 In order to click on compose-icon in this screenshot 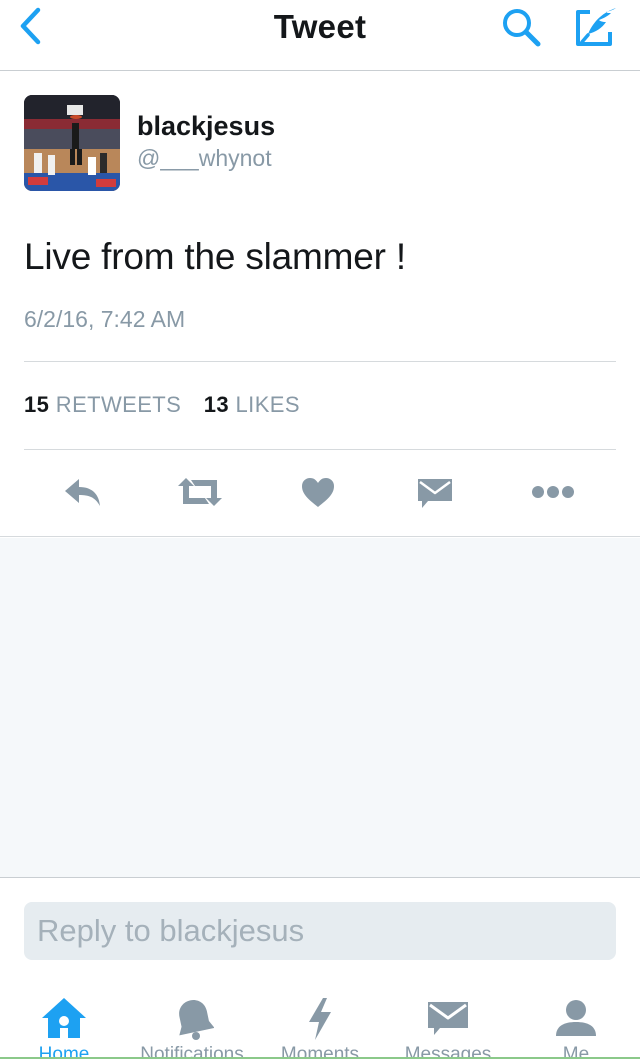, I will do `click(596, 27)`.